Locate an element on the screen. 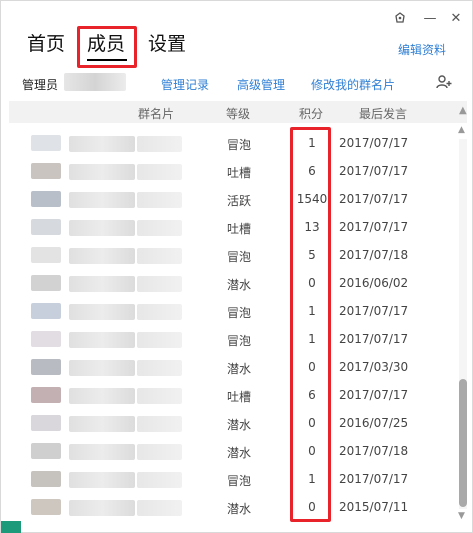 The image size is (473, 533). tab-home: 首页 is located at coordinates (46, 44).